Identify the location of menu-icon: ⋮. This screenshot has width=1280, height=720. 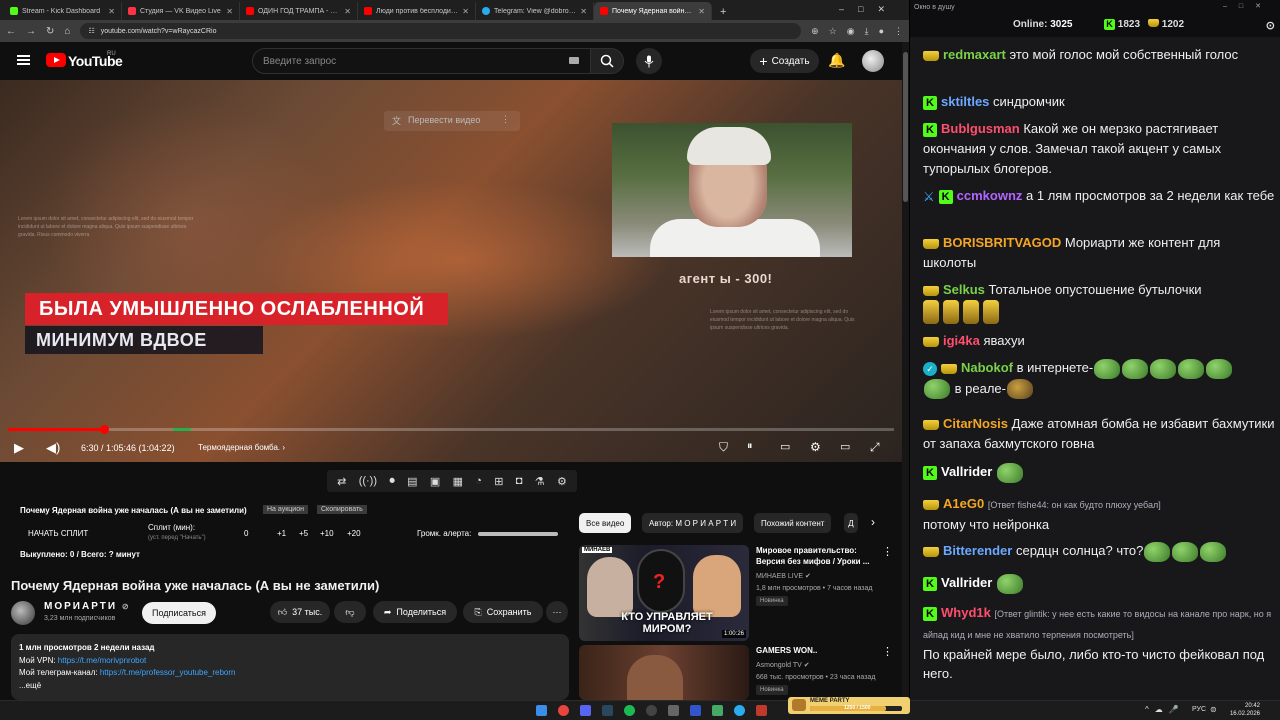
(898, 31).